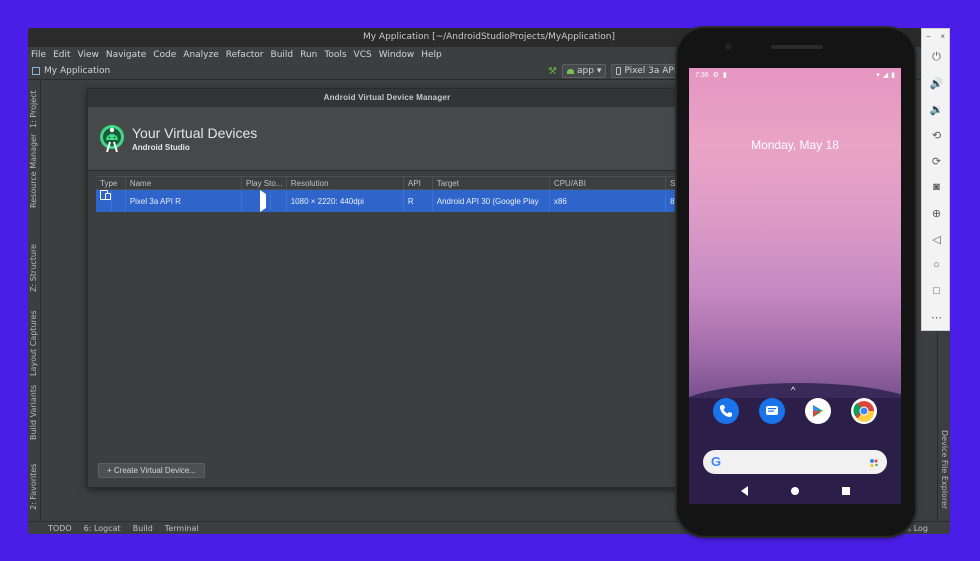 This screenshot has height=561, width=980. I want to click on recents-button, so click(845, 491).